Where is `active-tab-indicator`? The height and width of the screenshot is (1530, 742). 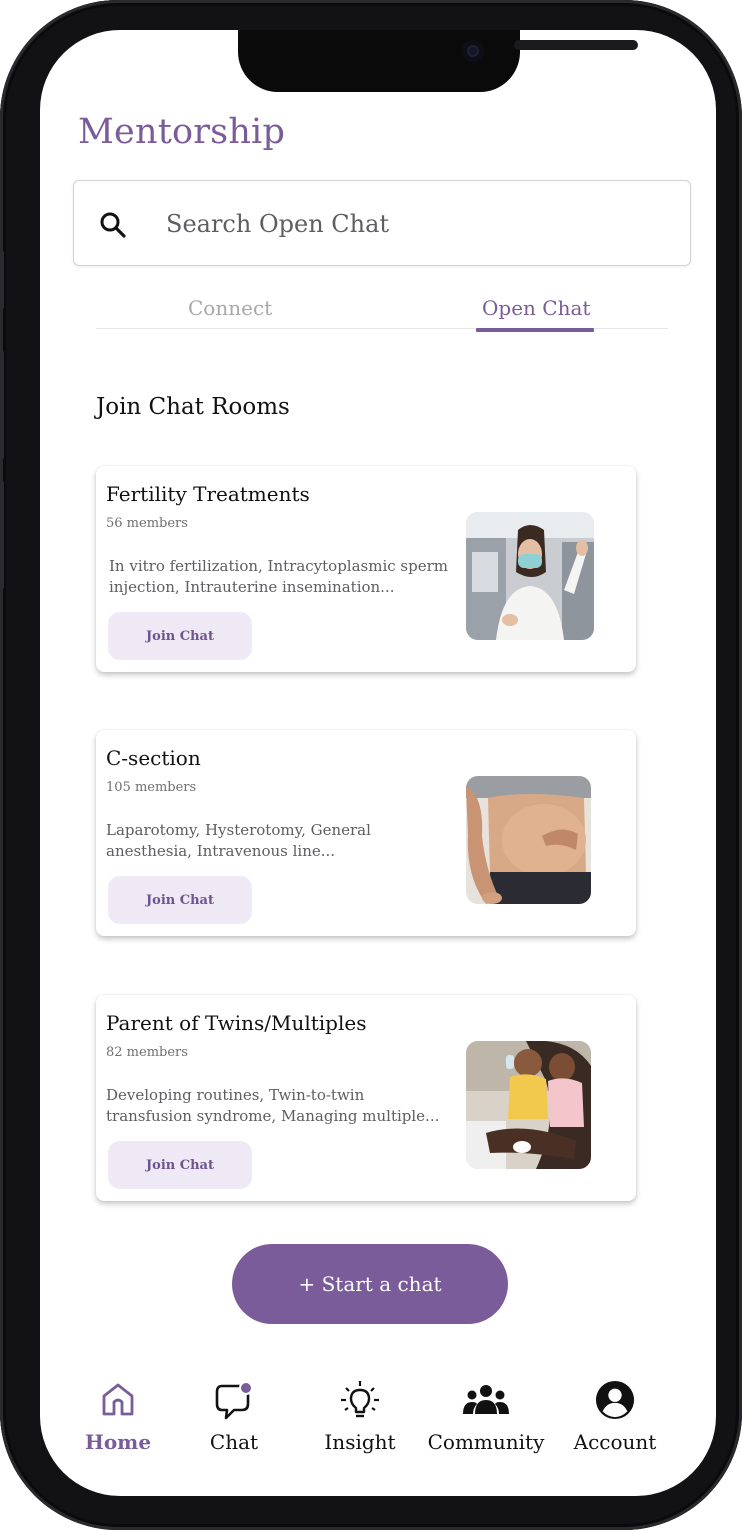 active-tab-indicator is located at coordinates (535, 330).